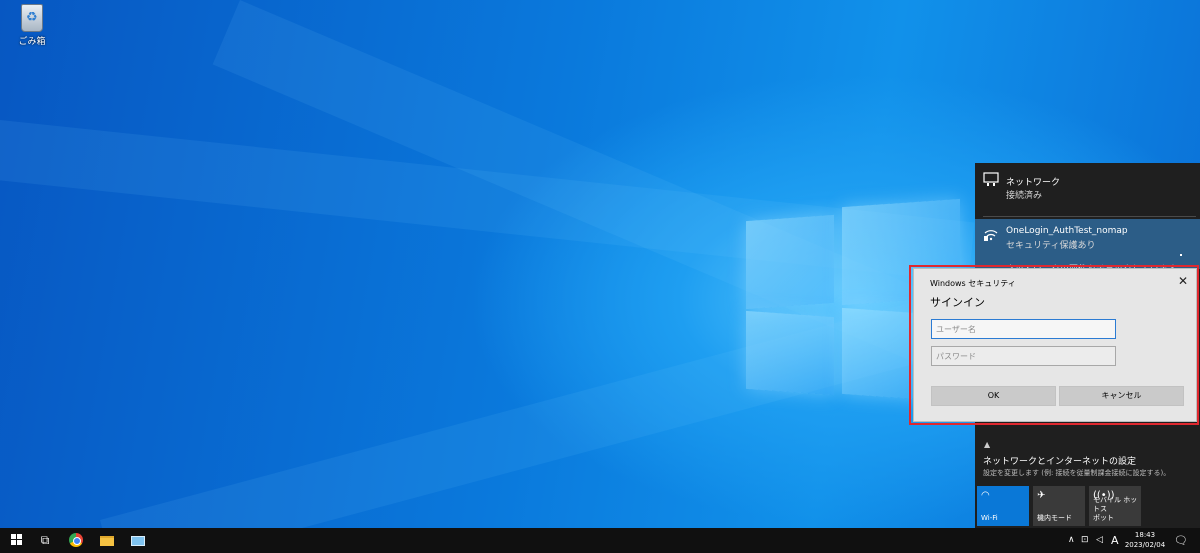  I want to click on notification-icon: 🗨, so click(1181, 540).